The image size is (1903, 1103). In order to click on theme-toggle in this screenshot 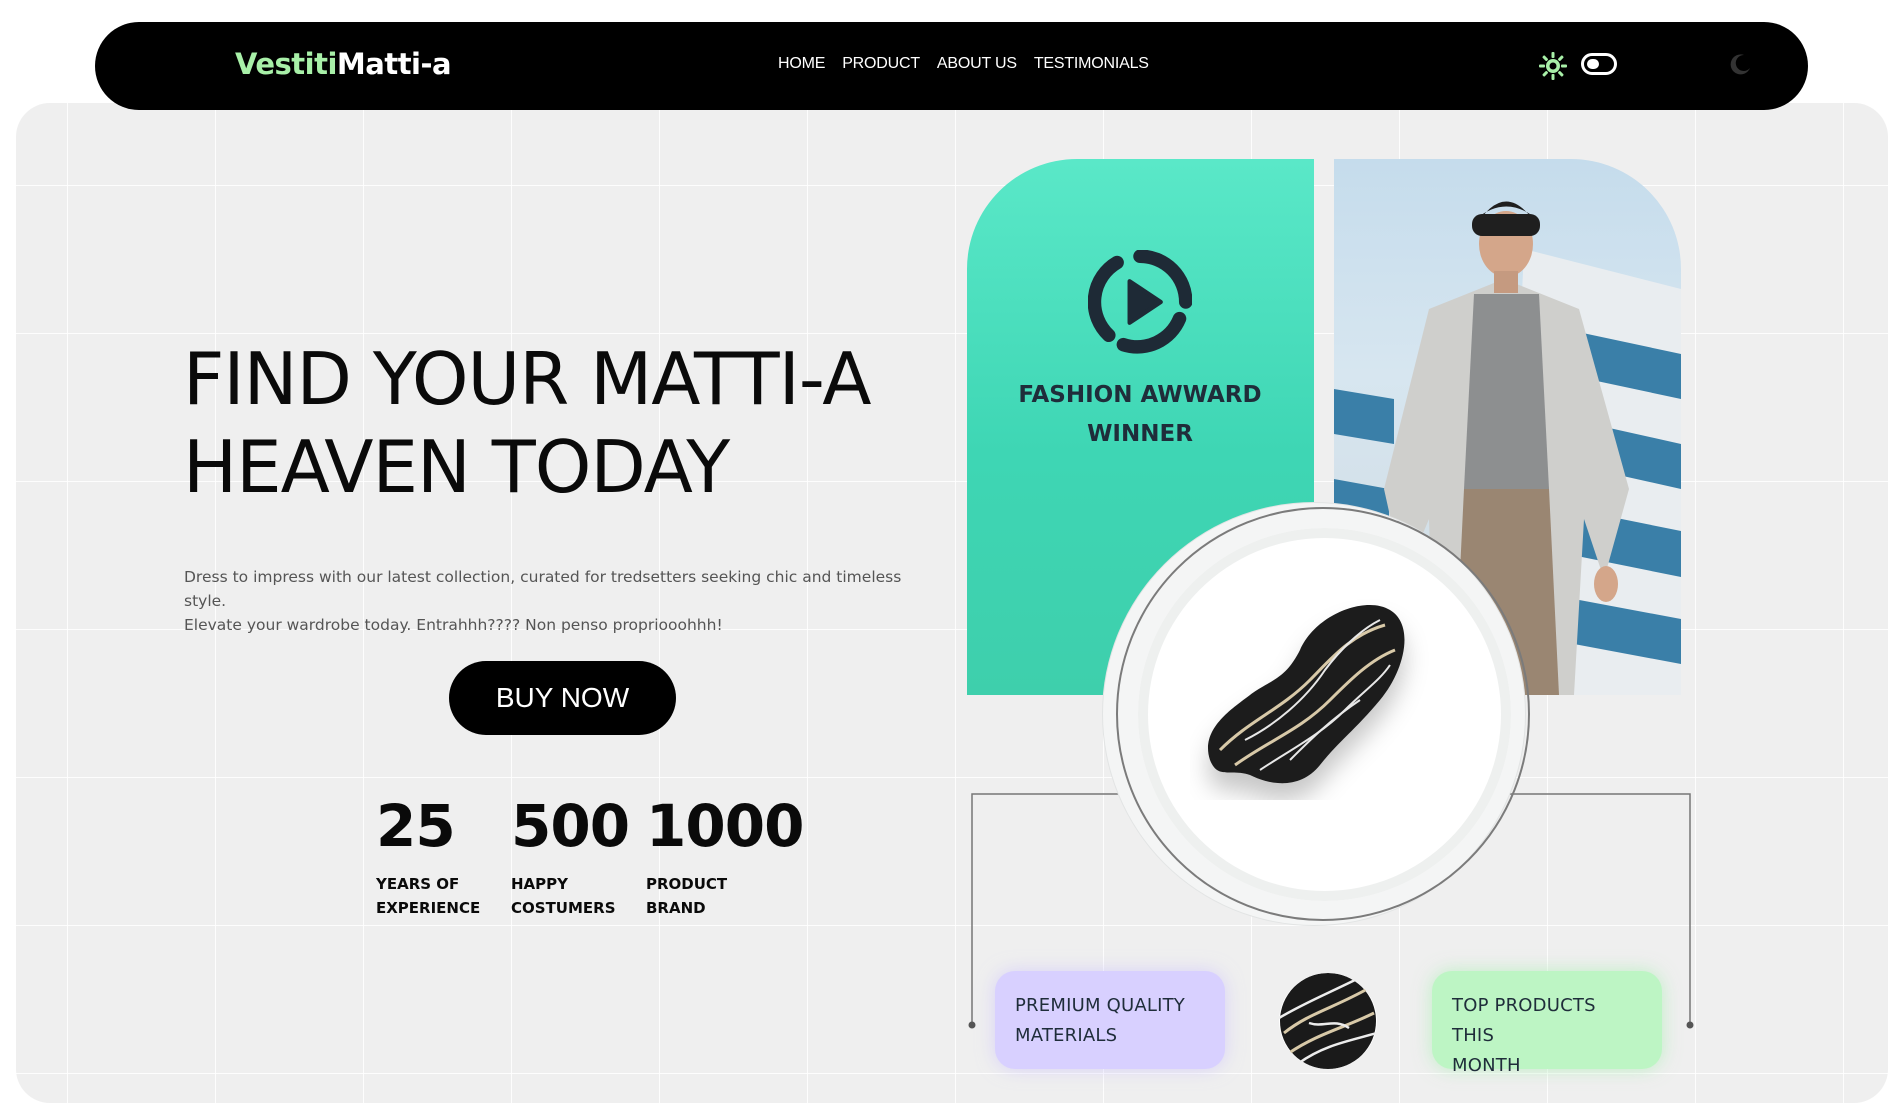, I will do `click(1599, 64)`.